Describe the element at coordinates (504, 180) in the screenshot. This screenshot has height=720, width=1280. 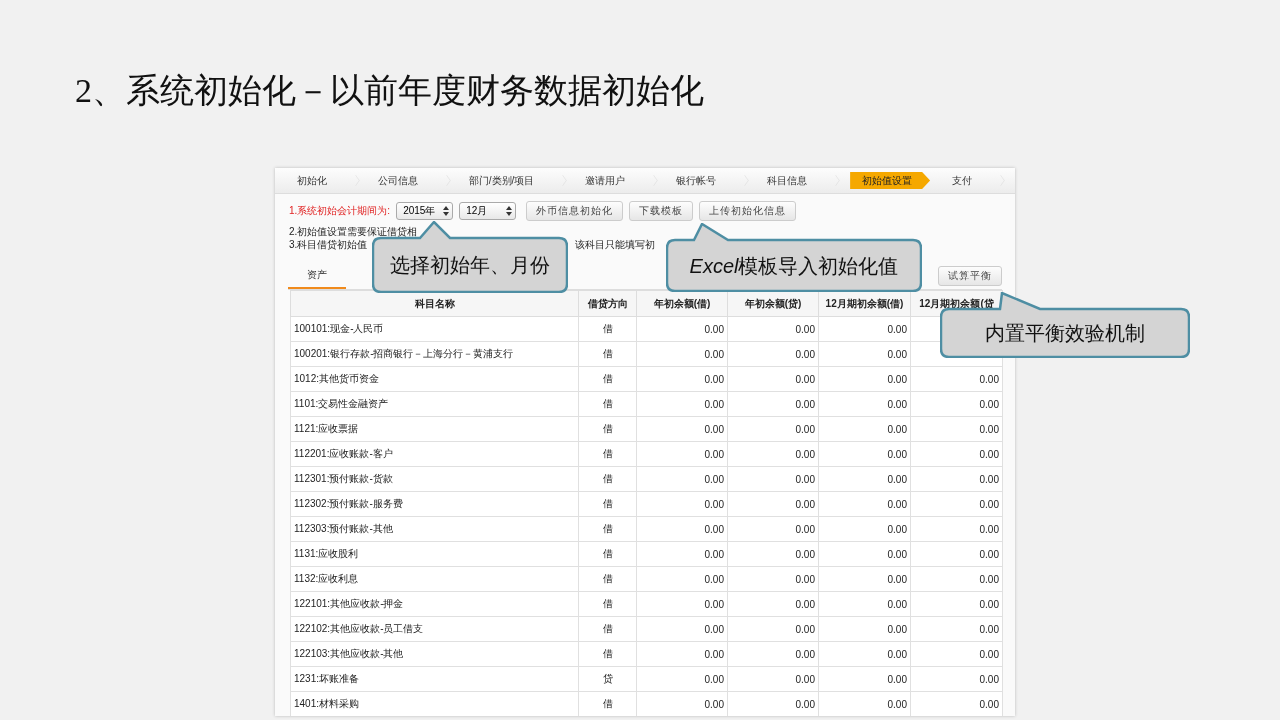
I see `step-item: 部门/类别/项目` at that location.